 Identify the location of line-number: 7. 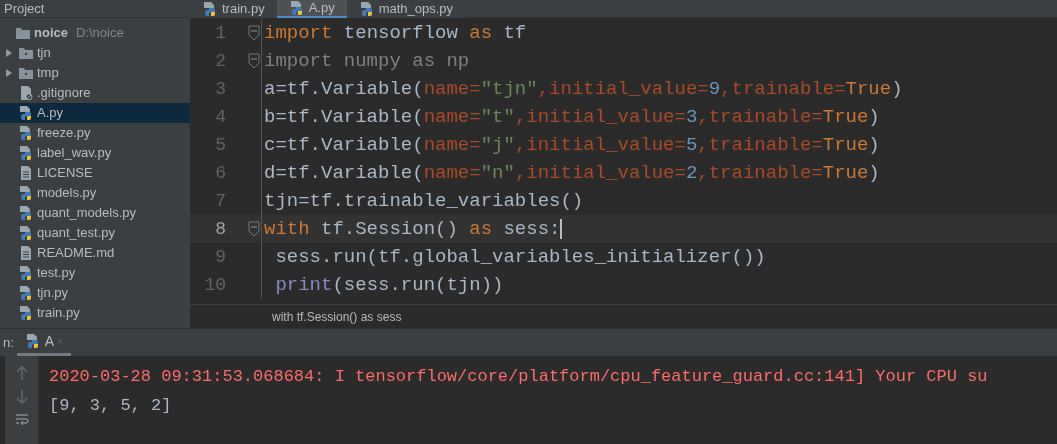
(220, 201).